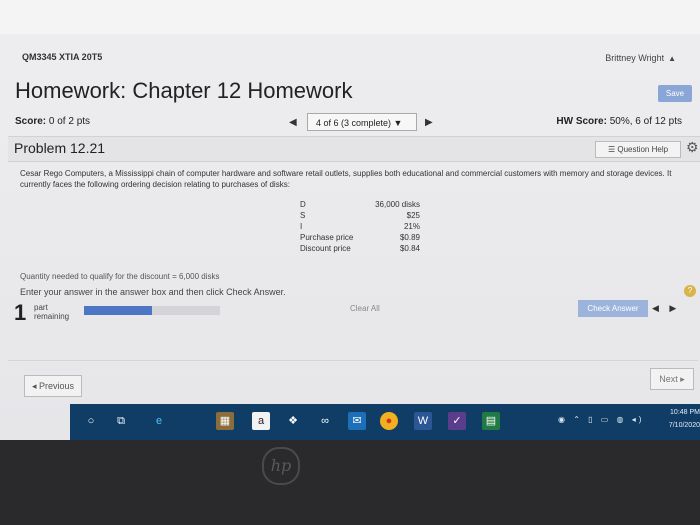  What do you see at coordinates (357, 421) in the screenshot?
I see `mail-icon: ✉` at bounding box center [357, 421].